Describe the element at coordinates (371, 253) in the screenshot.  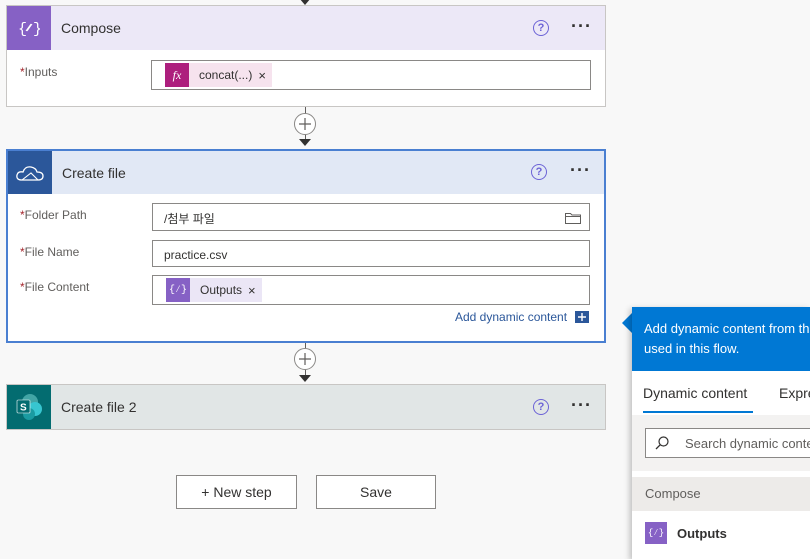
I see `file-name-field: practice.csv` at that location.